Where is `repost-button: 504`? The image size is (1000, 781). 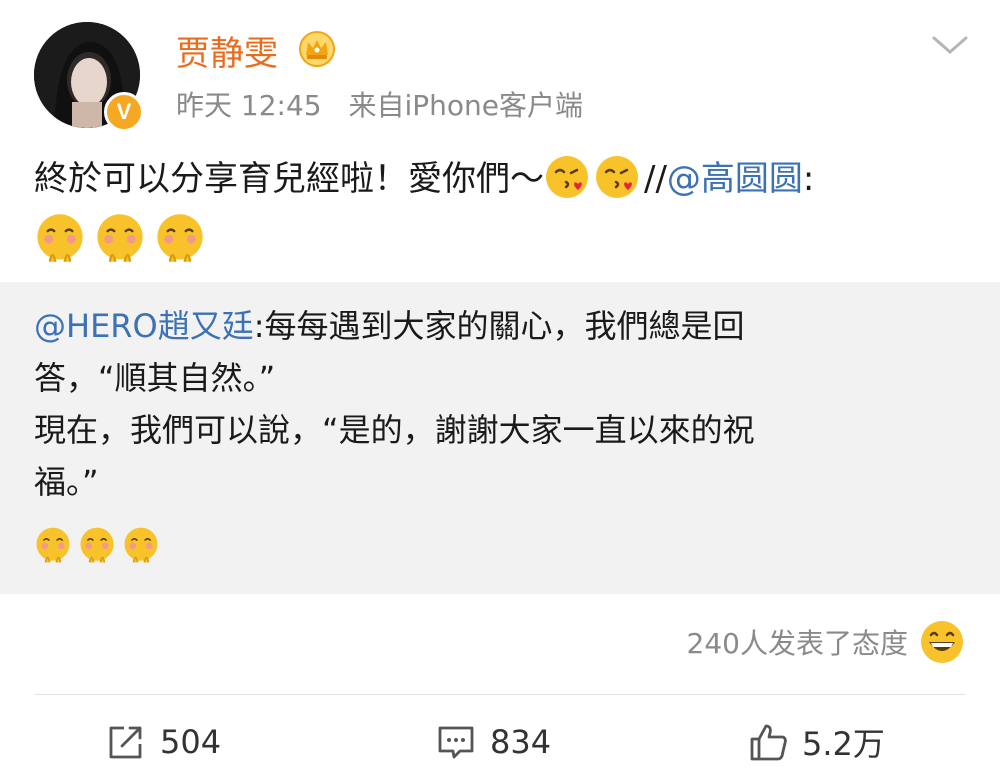 repost-button: 504 is located at coordinates (162, 742).